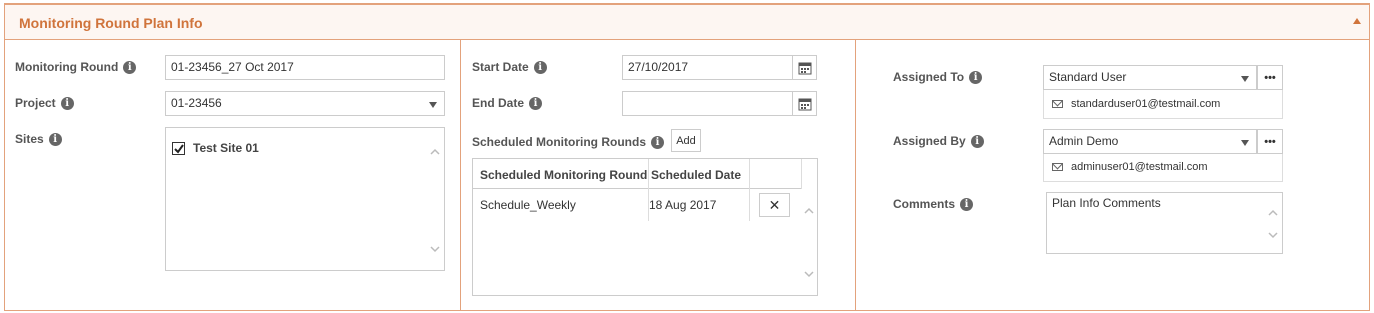 This screenshot has width=1374, height=313. I want to click on start-date-value: 27/10/2017, so click(658, 67).